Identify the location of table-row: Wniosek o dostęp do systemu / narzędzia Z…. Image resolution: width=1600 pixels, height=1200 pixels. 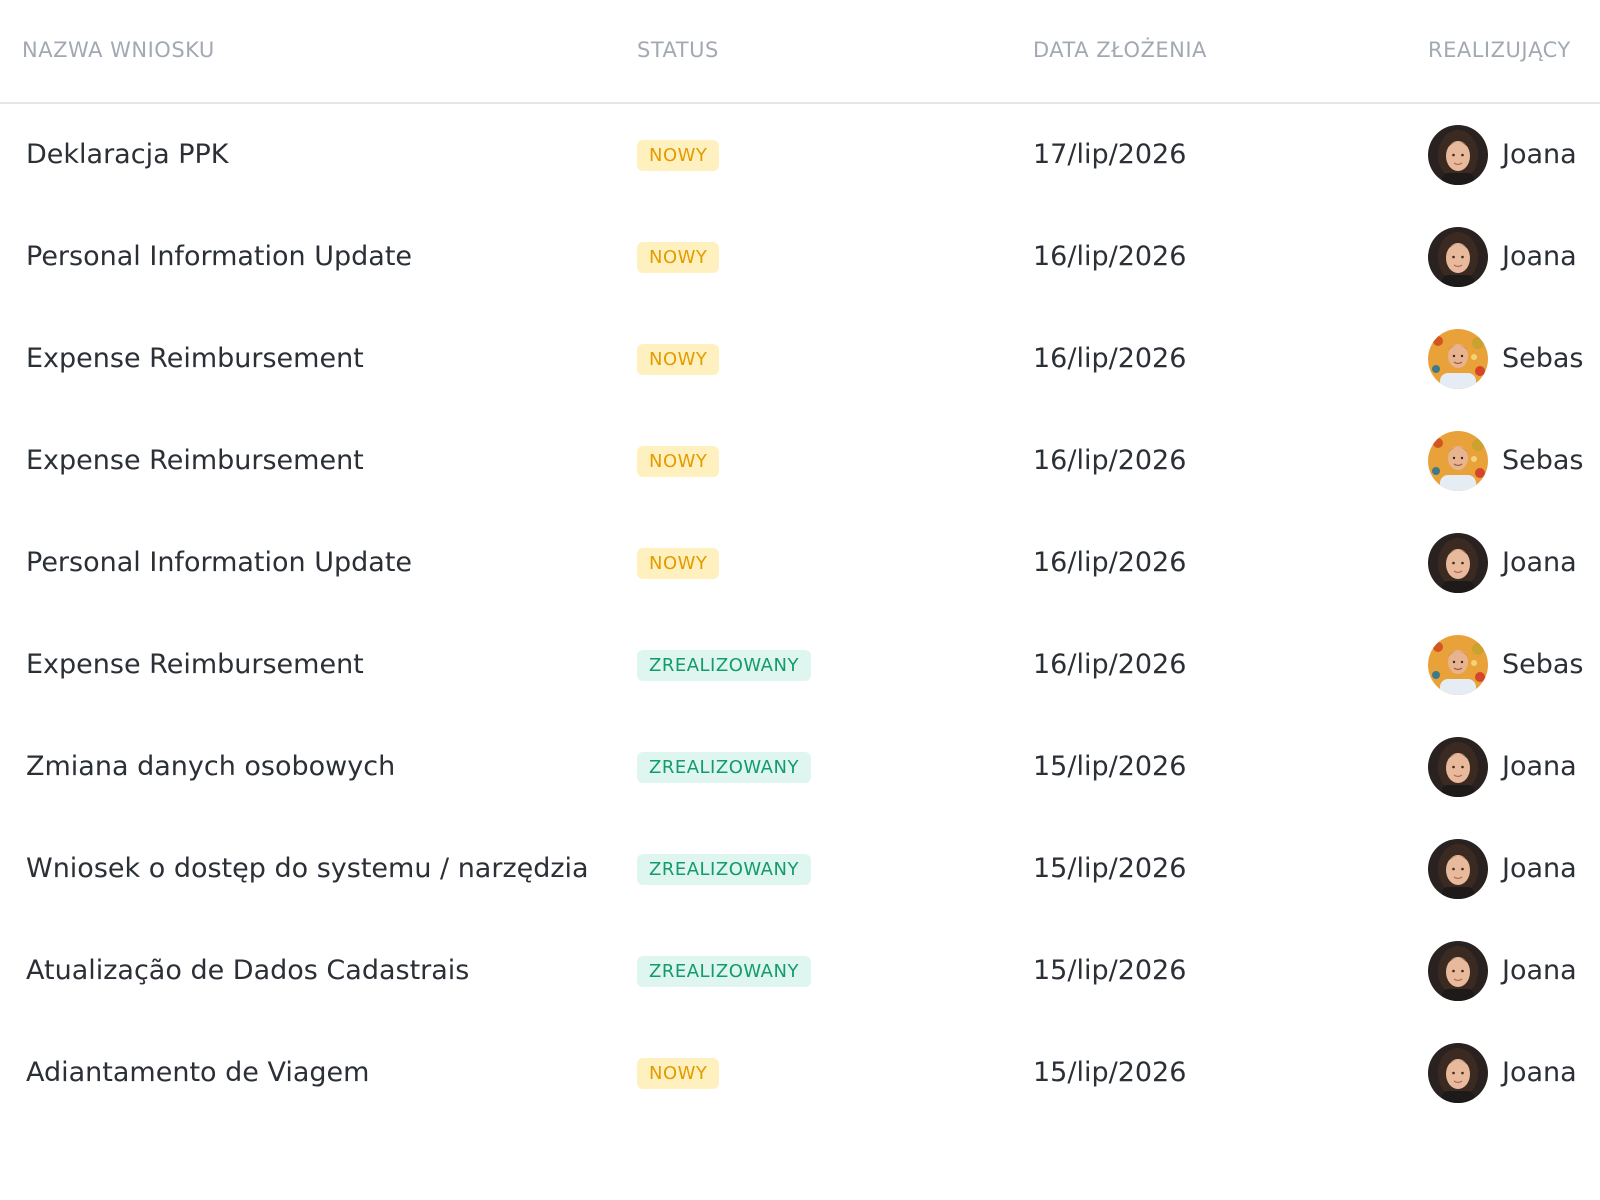
(800, 869).